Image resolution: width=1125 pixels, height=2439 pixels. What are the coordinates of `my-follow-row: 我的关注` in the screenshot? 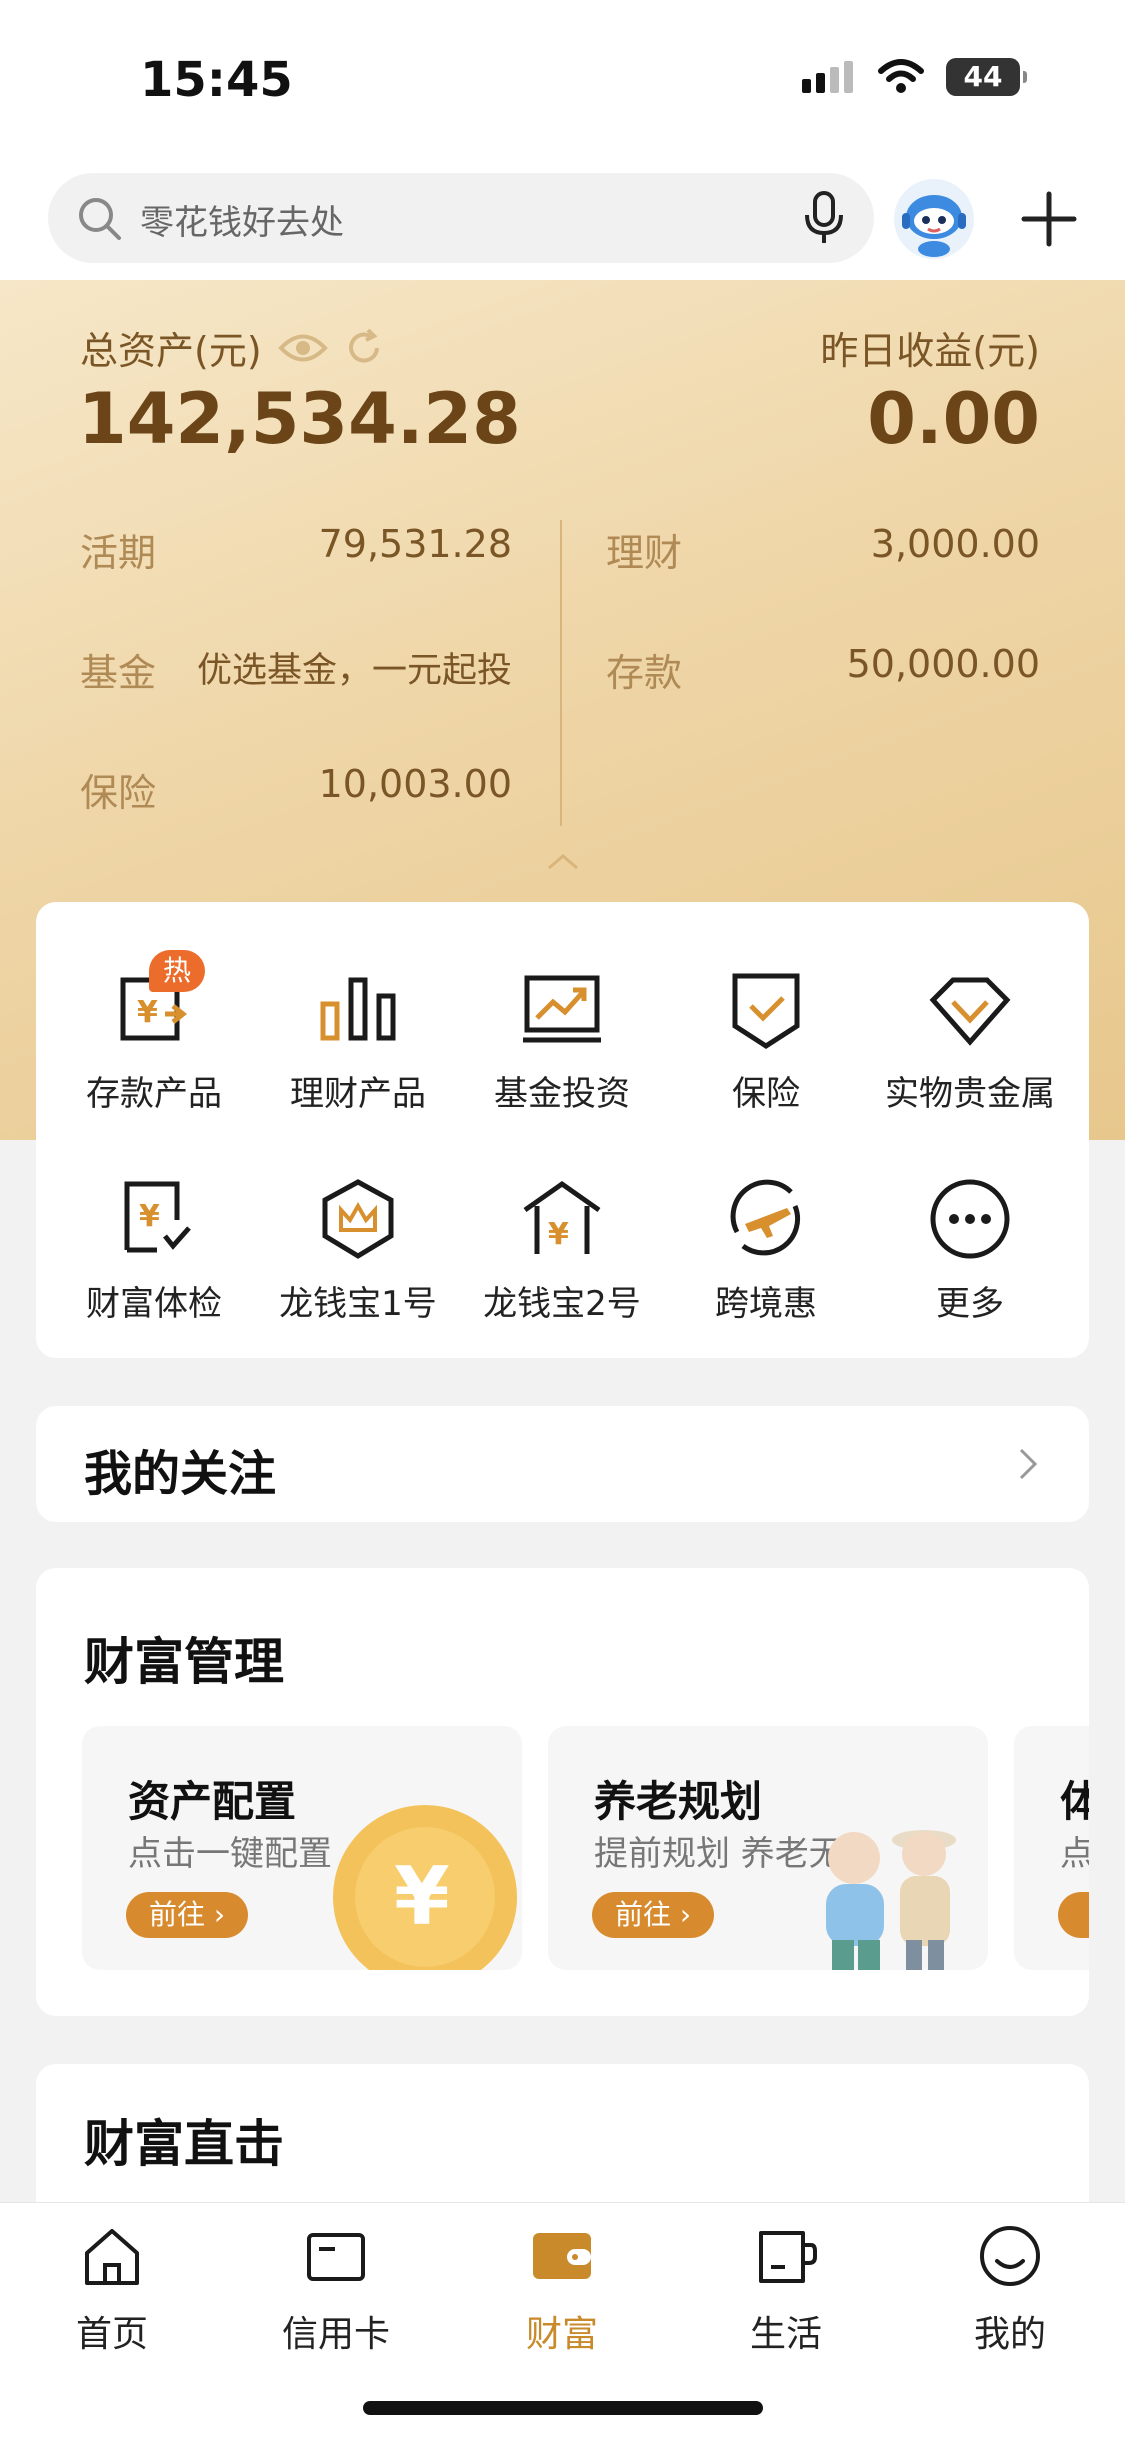 It's located at (562, 1464).